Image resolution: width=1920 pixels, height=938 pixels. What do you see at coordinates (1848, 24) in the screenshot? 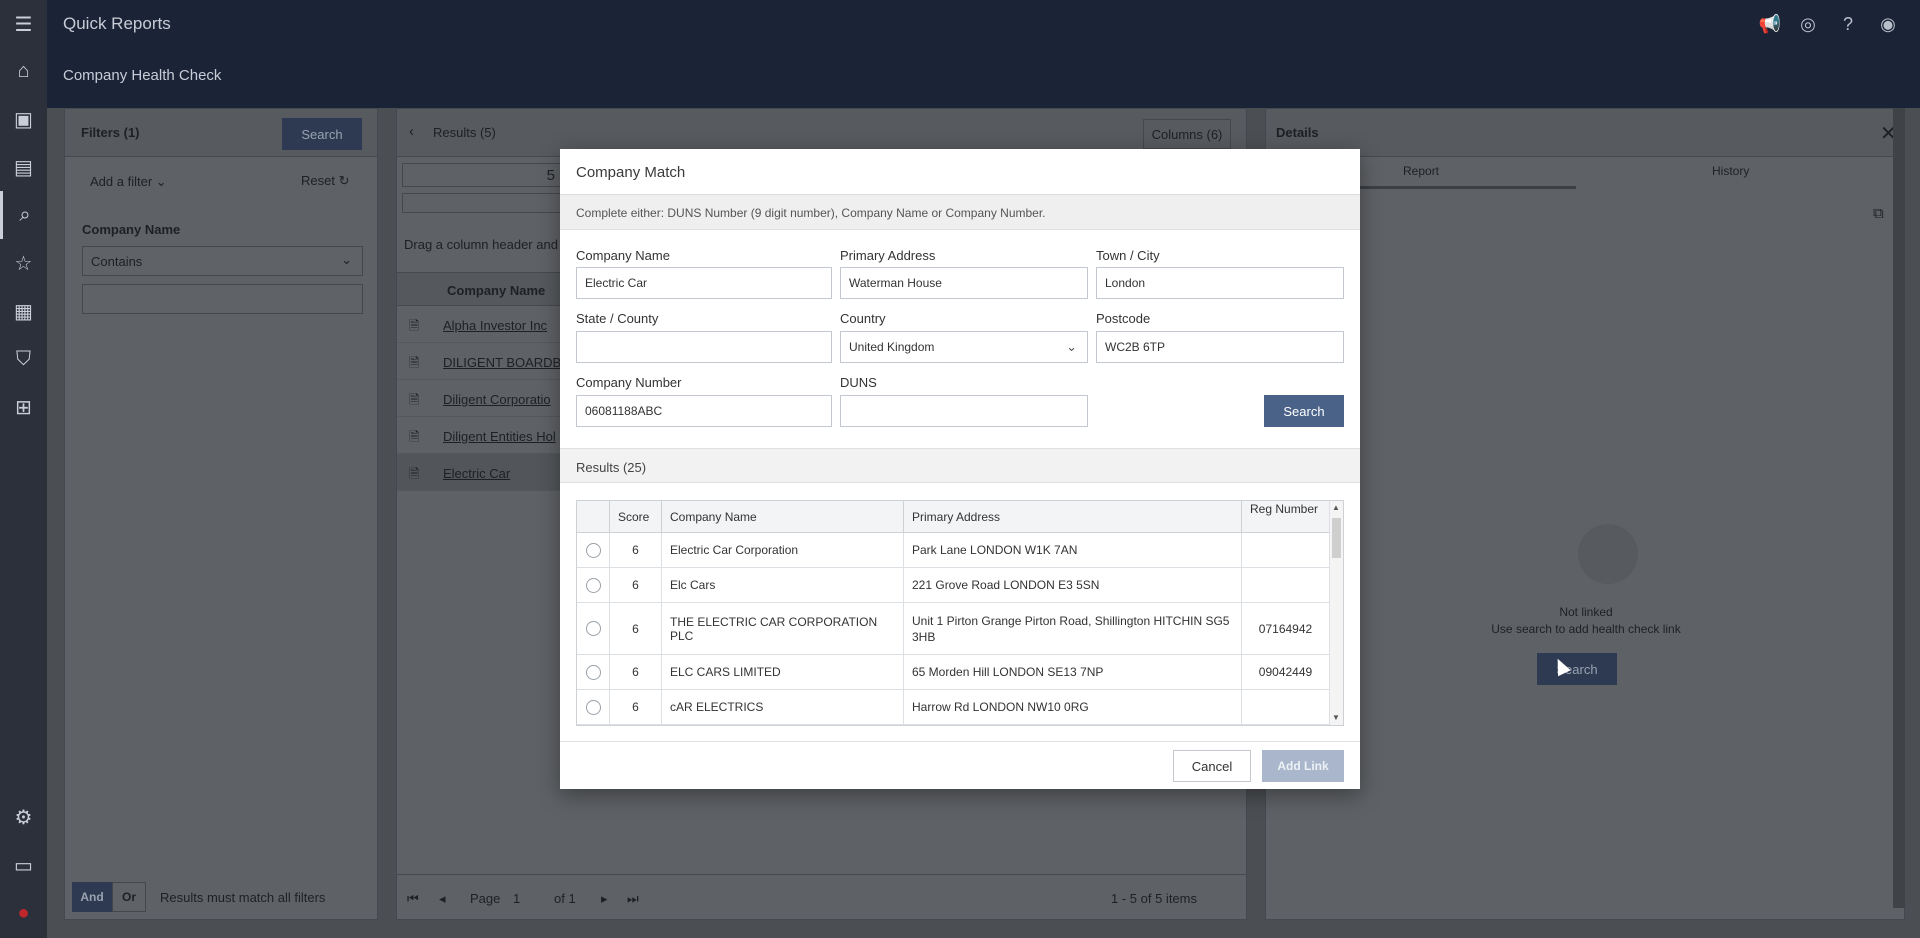
I see `help-icon: ?` at bounding box center [1848, 24].